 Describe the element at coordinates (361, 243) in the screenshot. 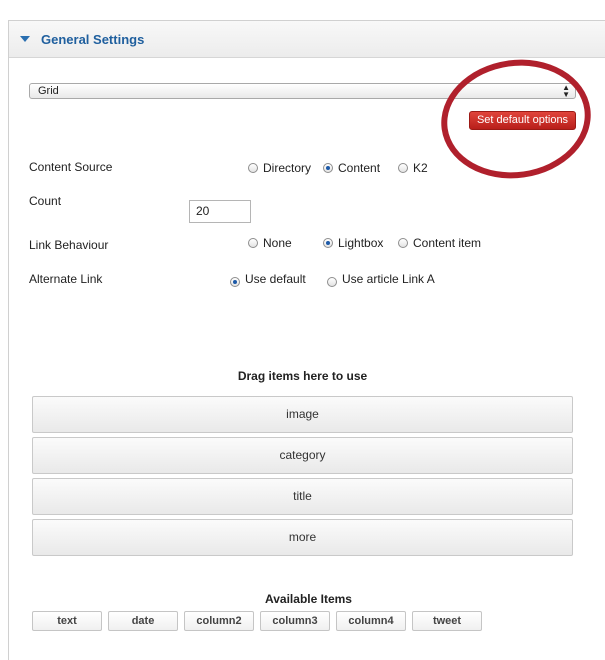

I see `option-lightbox: Lightbox` at that location.